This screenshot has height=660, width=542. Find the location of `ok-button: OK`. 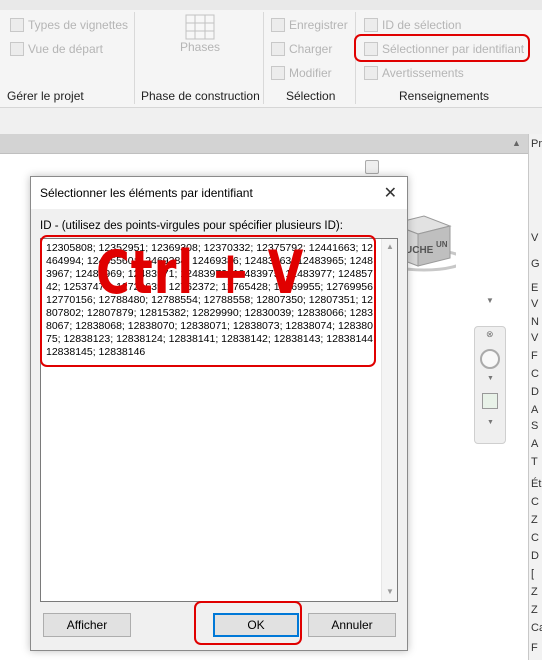

ok-button: OK is located at coordinates (256, 625).